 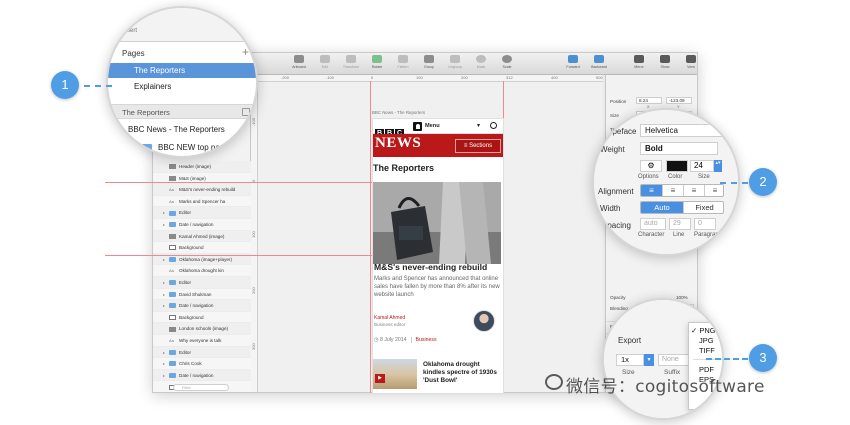 What do you see at coordinates (651, 190) in the screenshot?
I see `align-left-icon: ≡` at bounding box center [651, 190].